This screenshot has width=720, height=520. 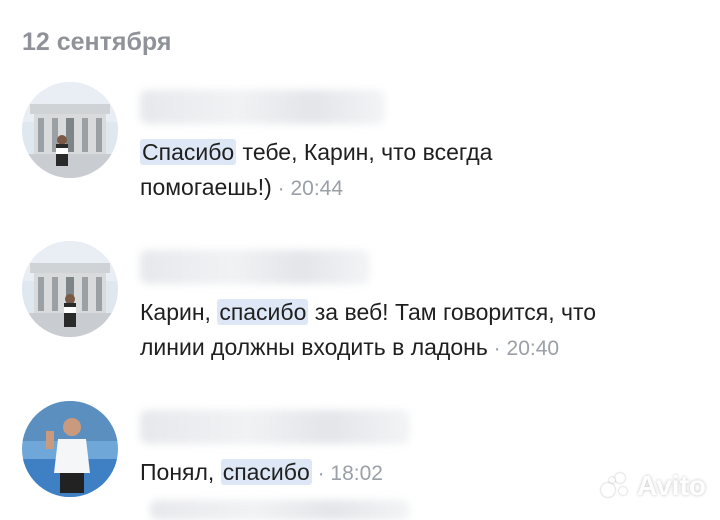 What do you see at coordinates (97, 42) in the screenshot?
I see `date-header: 12 сентября` at bounding box center [97, 42].